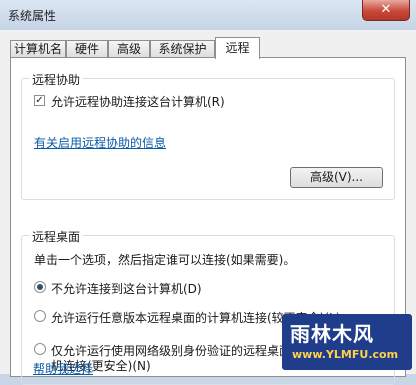 This screenshot has height=385, width=416. Describe the element at coordinates (39, 100) in the screenshot. I see `allow-remote-assistance-checkbox: ✓` at that location.